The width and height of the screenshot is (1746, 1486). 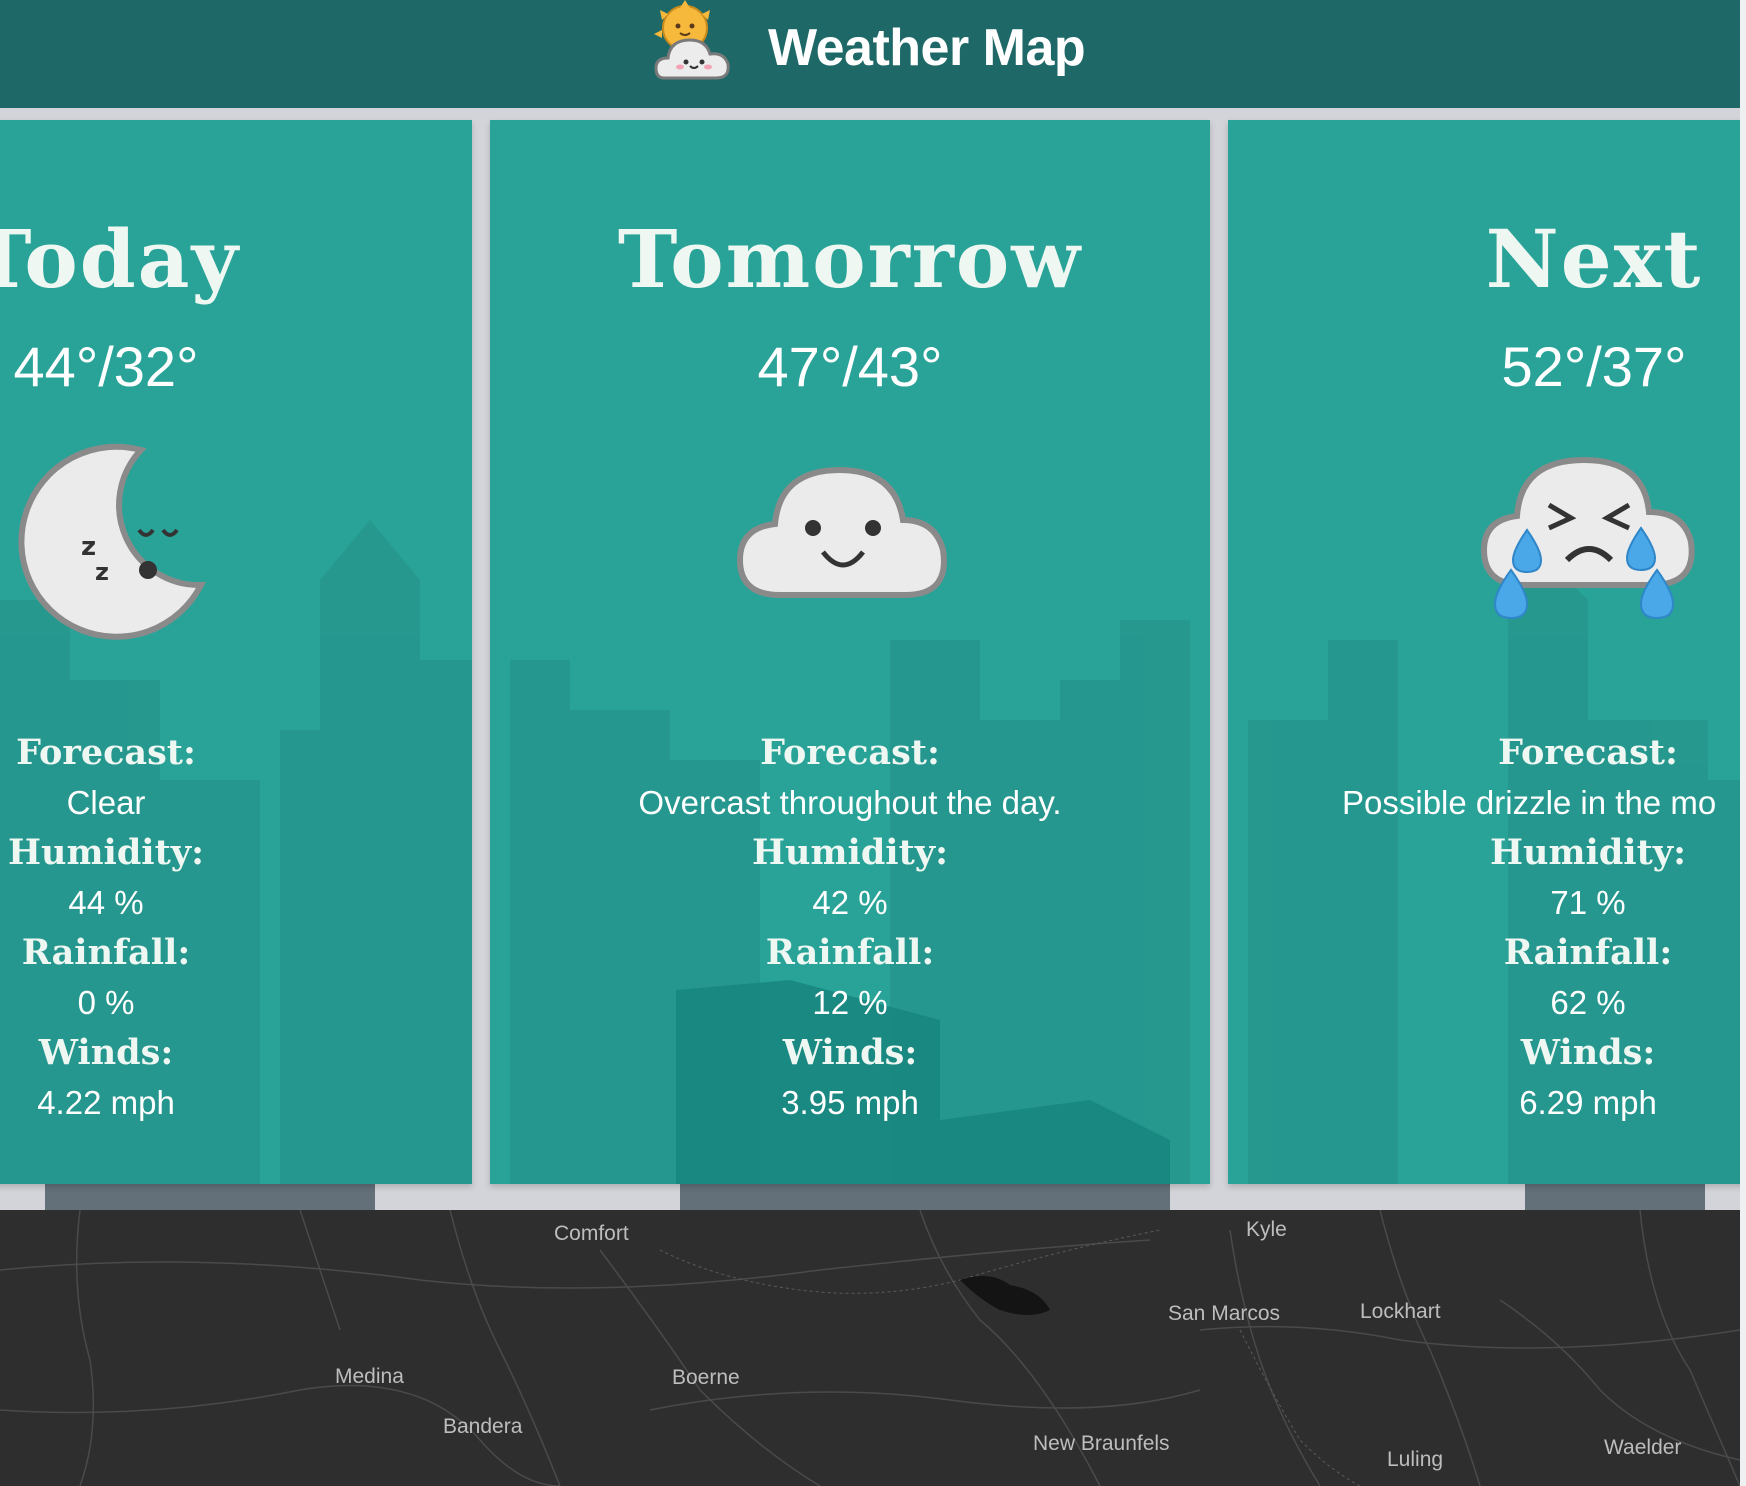 I want to click on sleeping-moon-icon: z z, so click(x=112, y=541).